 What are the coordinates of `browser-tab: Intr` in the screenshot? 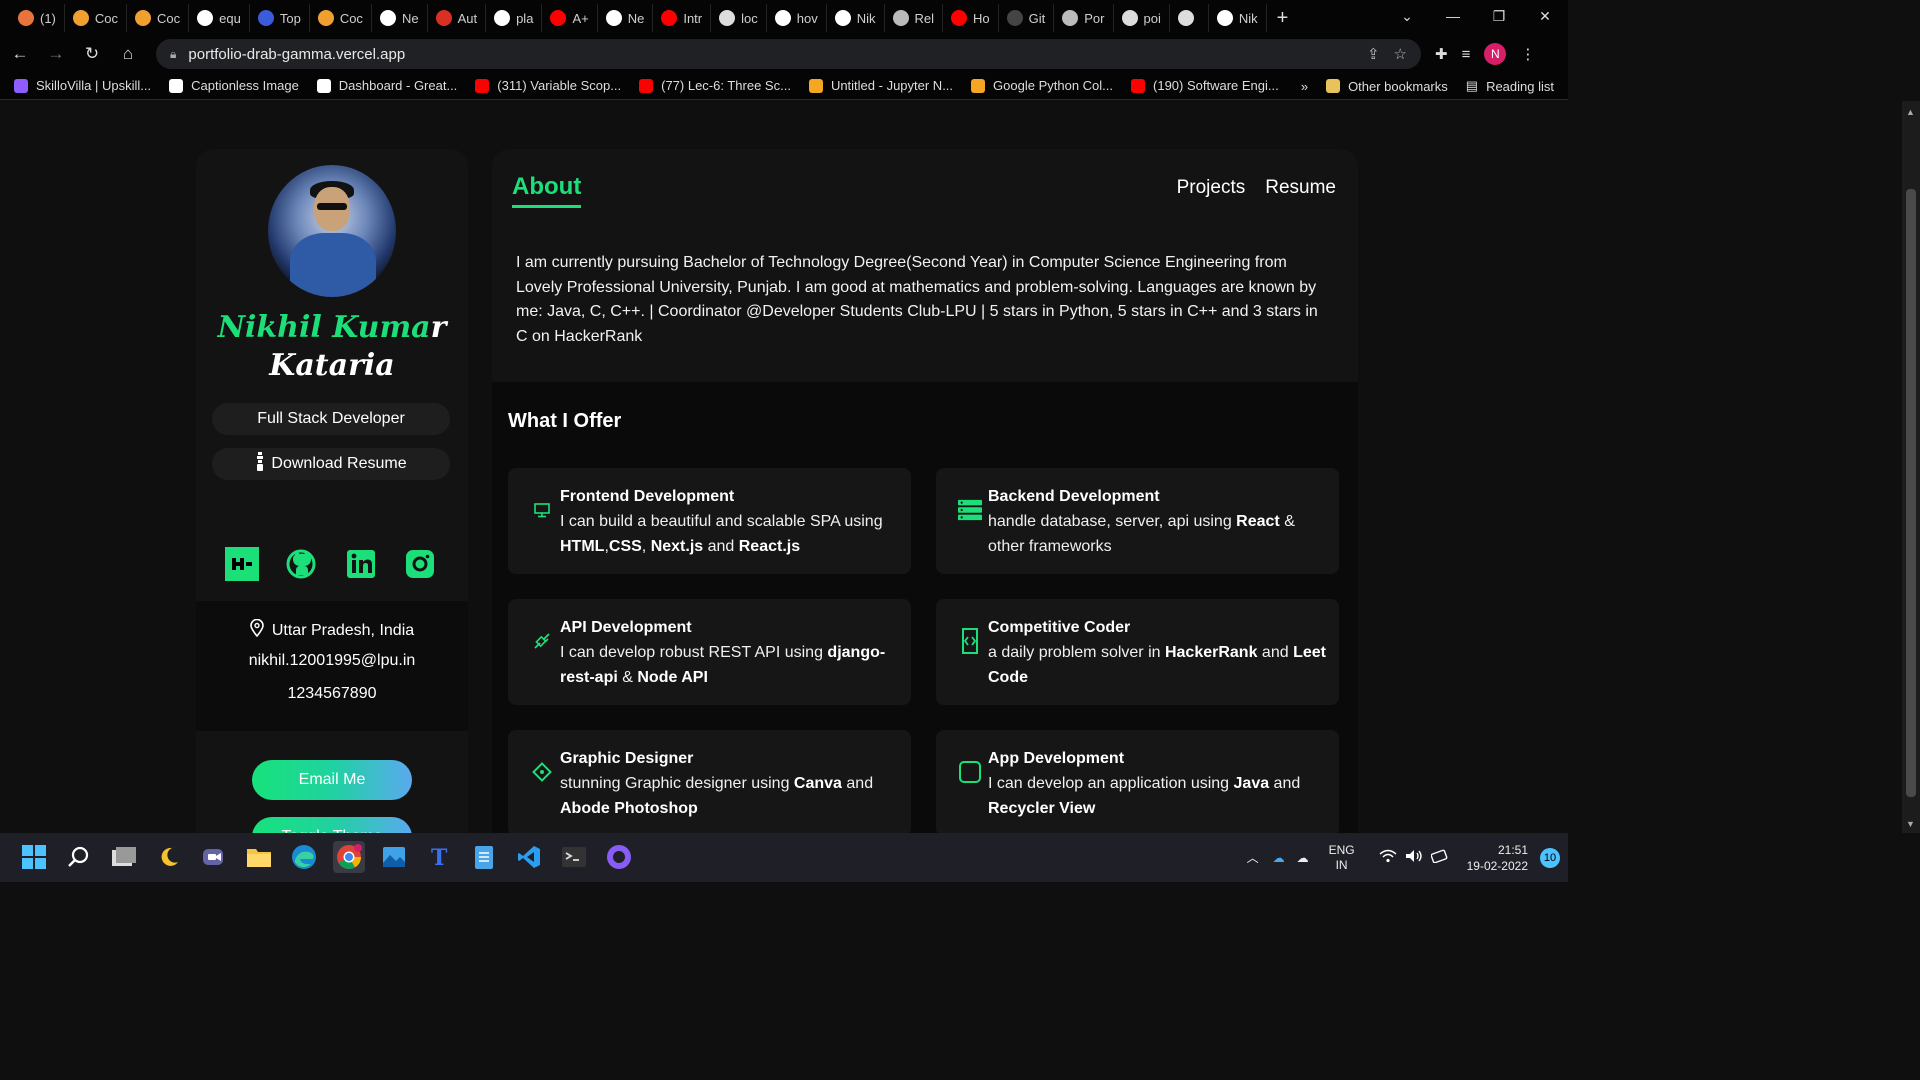 It's located at (682, 18).